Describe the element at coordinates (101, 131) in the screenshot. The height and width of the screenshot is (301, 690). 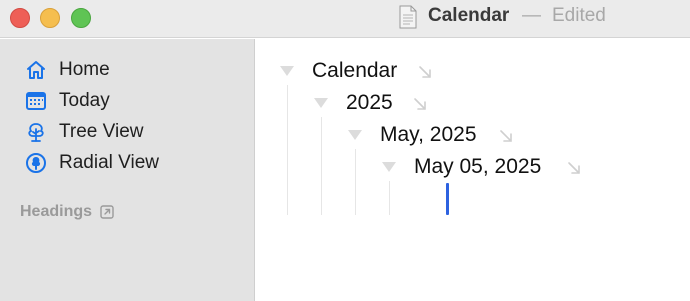
I see `sidebar-item-label: Tree View` at that location.